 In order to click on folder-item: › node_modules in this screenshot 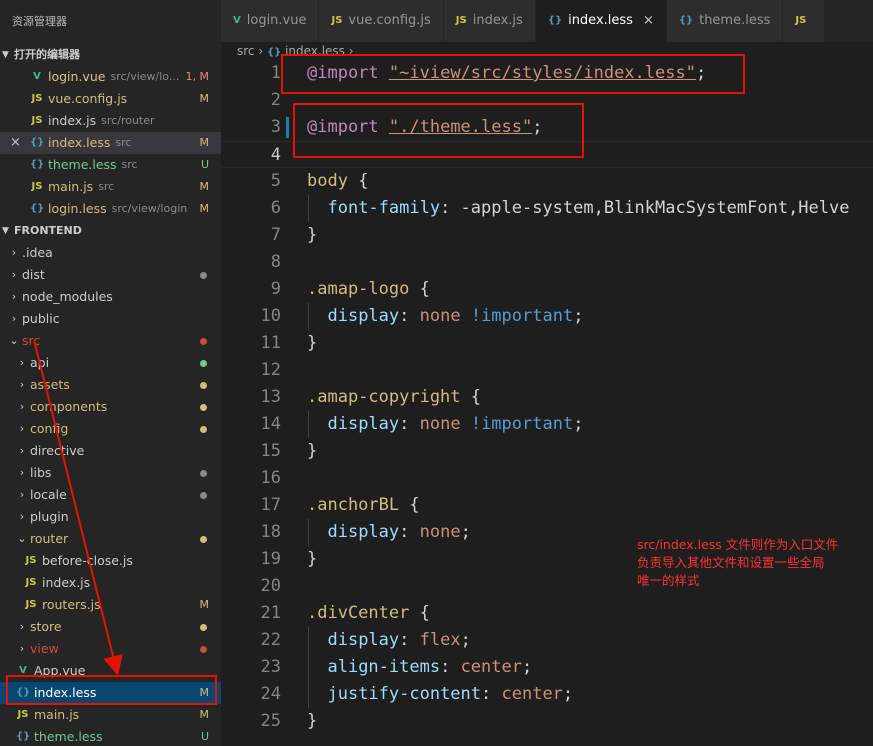, I will do `click(110, 297)`.